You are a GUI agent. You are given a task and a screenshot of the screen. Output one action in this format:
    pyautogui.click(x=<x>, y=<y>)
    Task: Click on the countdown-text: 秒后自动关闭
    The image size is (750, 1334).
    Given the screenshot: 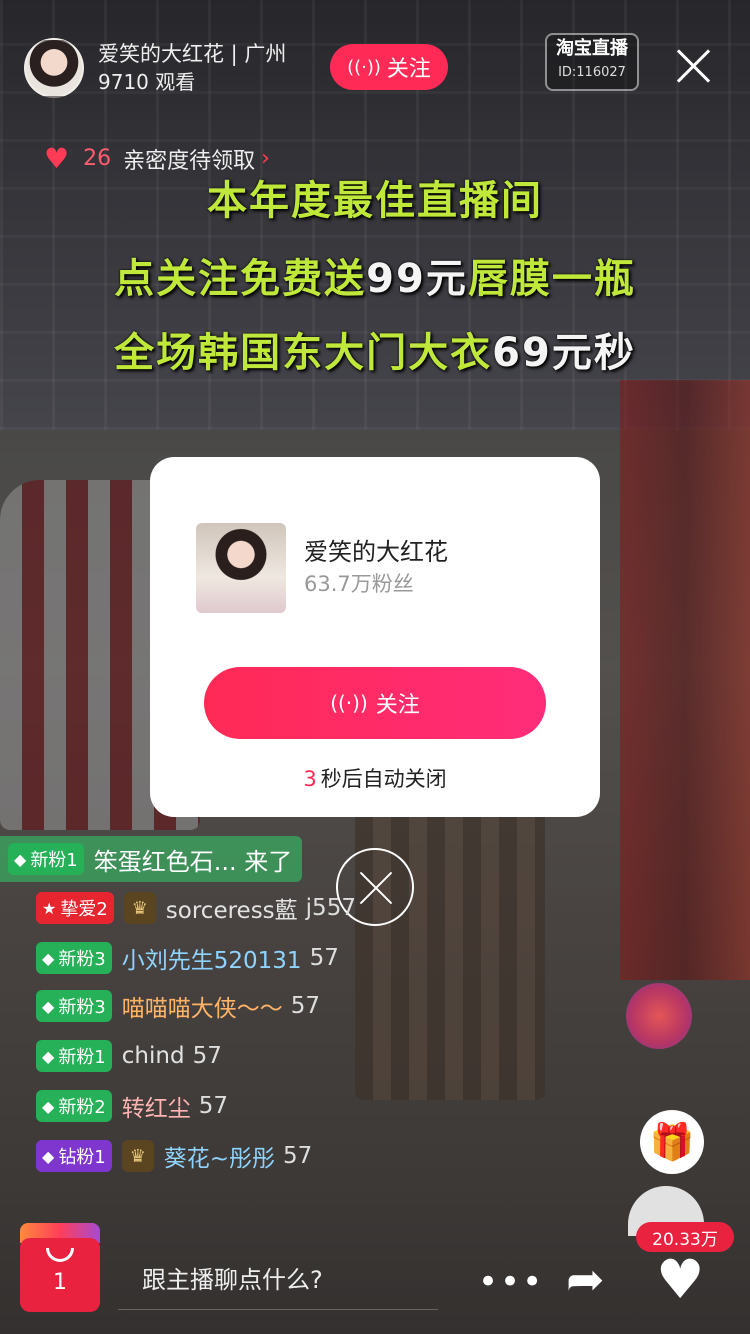 What is the action you would take?
    pyautogui.click(x=383, y=779)
    